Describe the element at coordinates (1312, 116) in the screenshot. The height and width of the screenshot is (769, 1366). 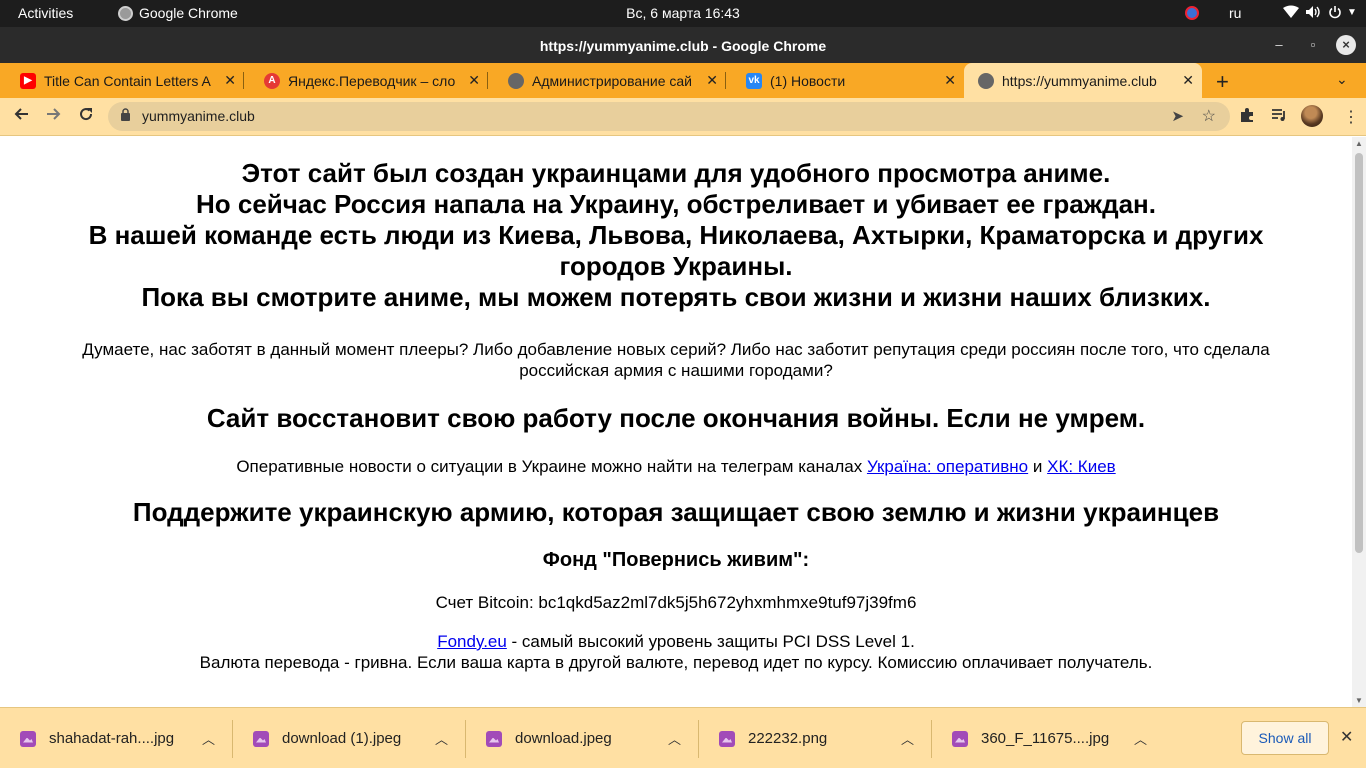
I see `profile-avatar` at that location.